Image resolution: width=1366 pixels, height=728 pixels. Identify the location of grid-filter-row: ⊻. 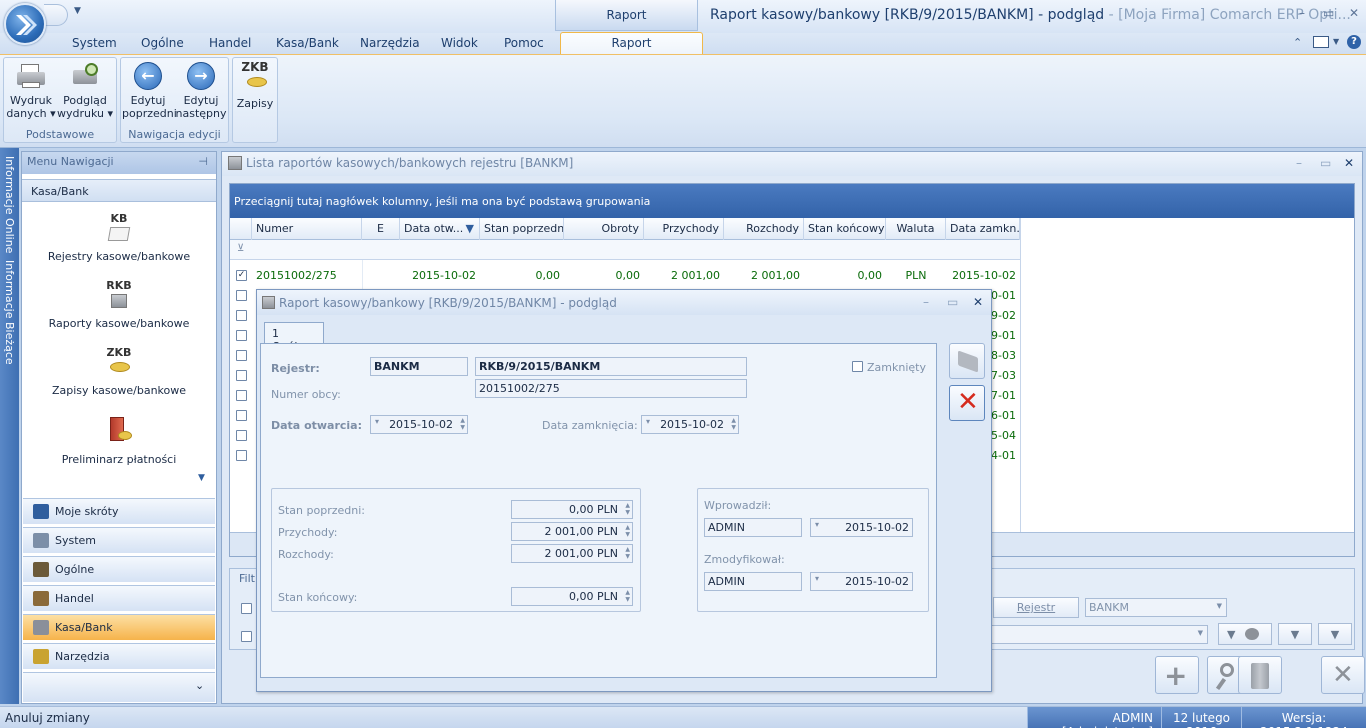
(625, 250).